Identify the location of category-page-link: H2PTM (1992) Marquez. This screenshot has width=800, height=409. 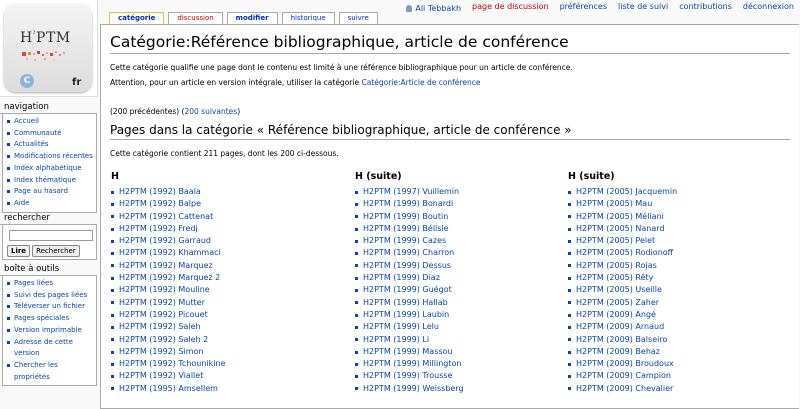
(168, 266).